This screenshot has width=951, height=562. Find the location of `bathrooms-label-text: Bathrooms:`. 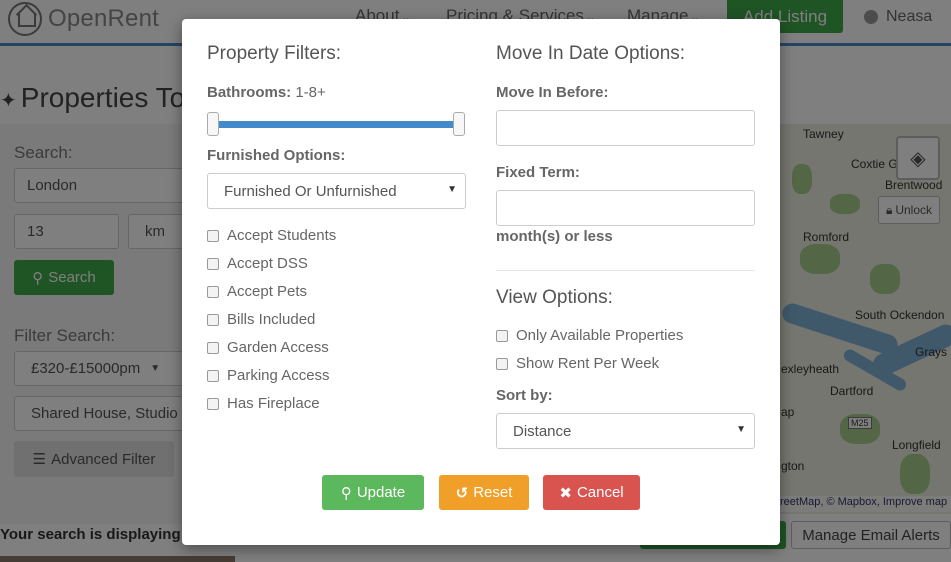

bathrooms-label-text: Bathrooms: is located at coordinates (249, 92).